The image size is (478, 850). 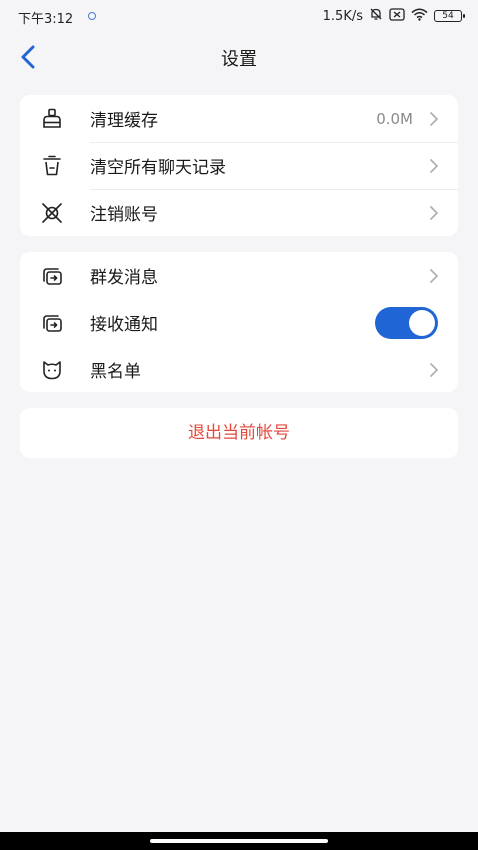 I want to click on account-cancel-icon, so click(x=52, y=213).